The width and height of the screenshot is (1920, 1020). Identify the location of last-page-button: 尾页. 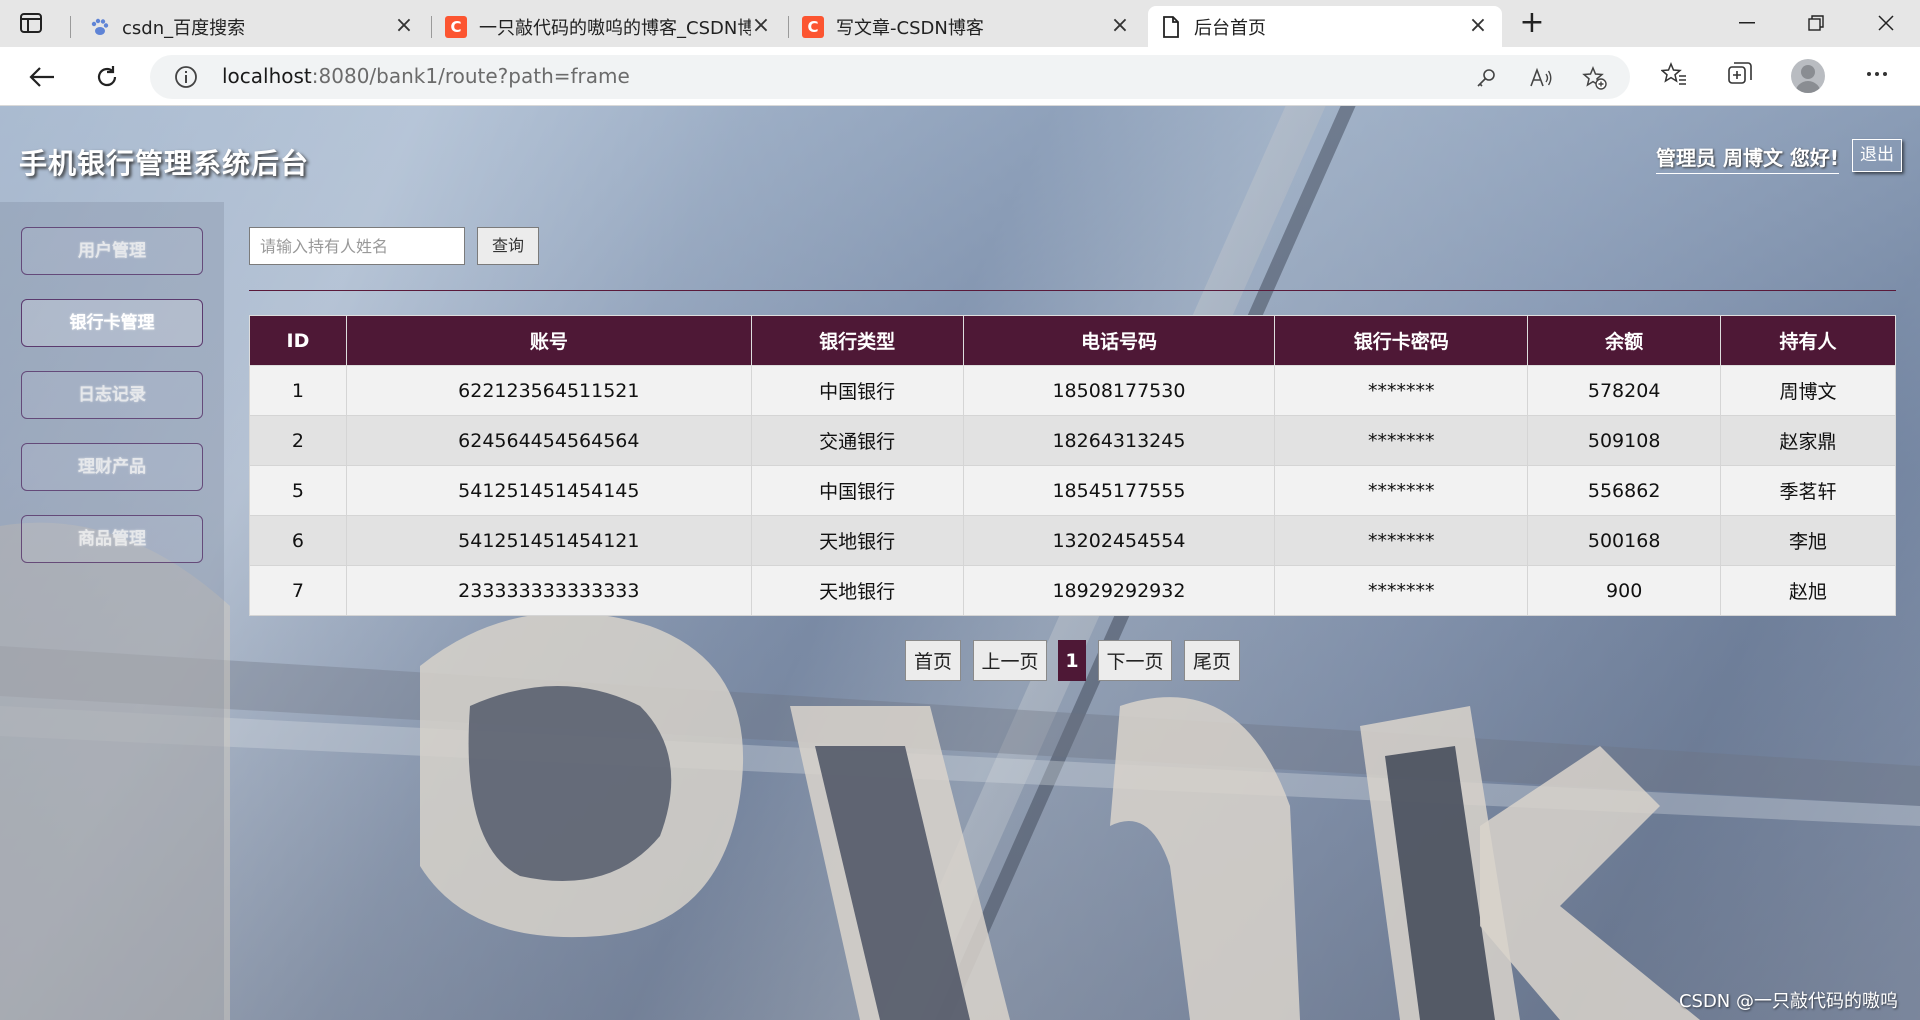
(1212, 660).